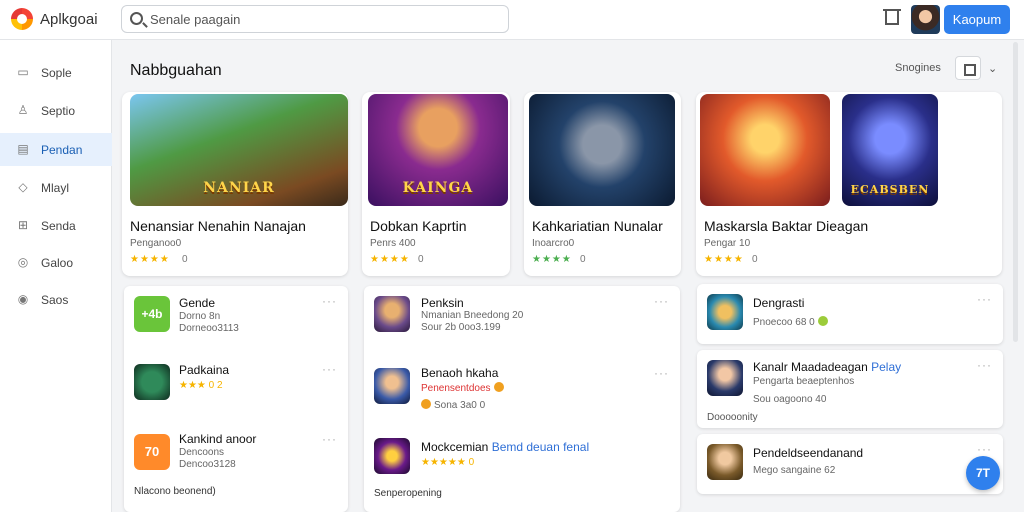  What do you see at coordinates (453, 405) in the screenshot?
I see `list-item-meta: Sona 3a0 0` at bounding box center [453, 405].